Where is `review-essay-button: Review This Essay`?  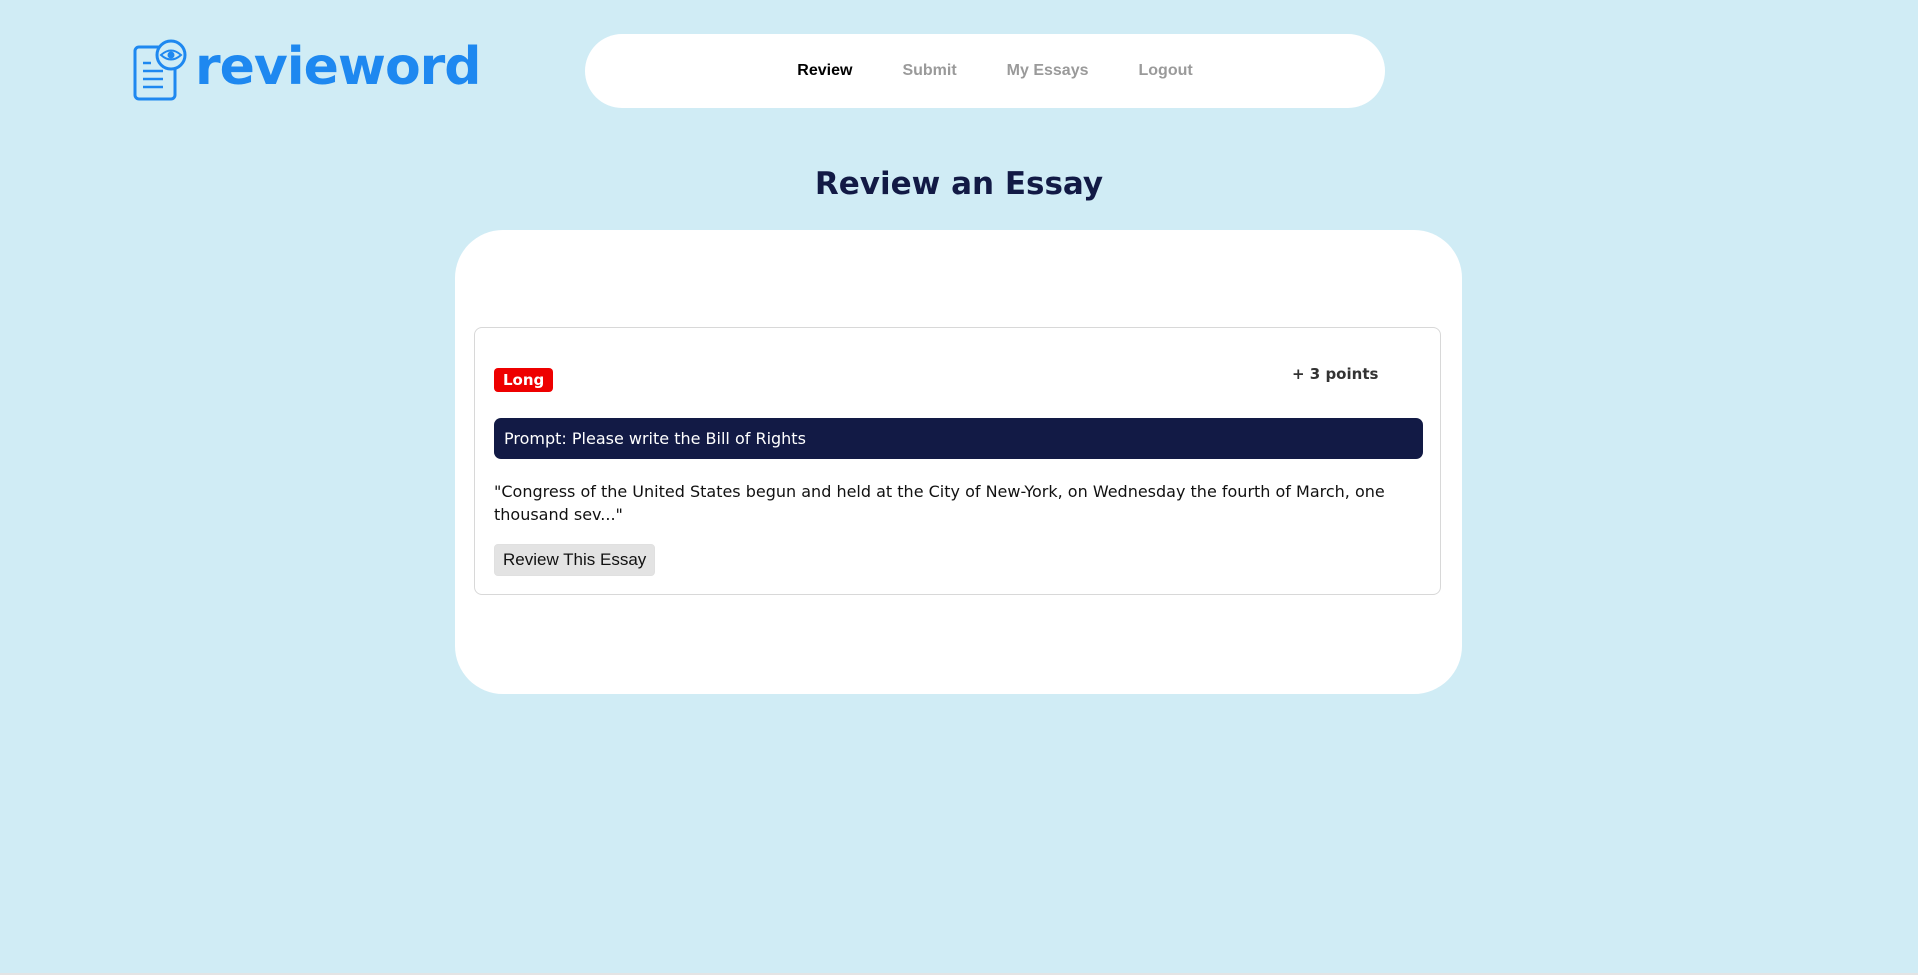 review-essay-button: Review This Essay is located at coordinates (575, 560).